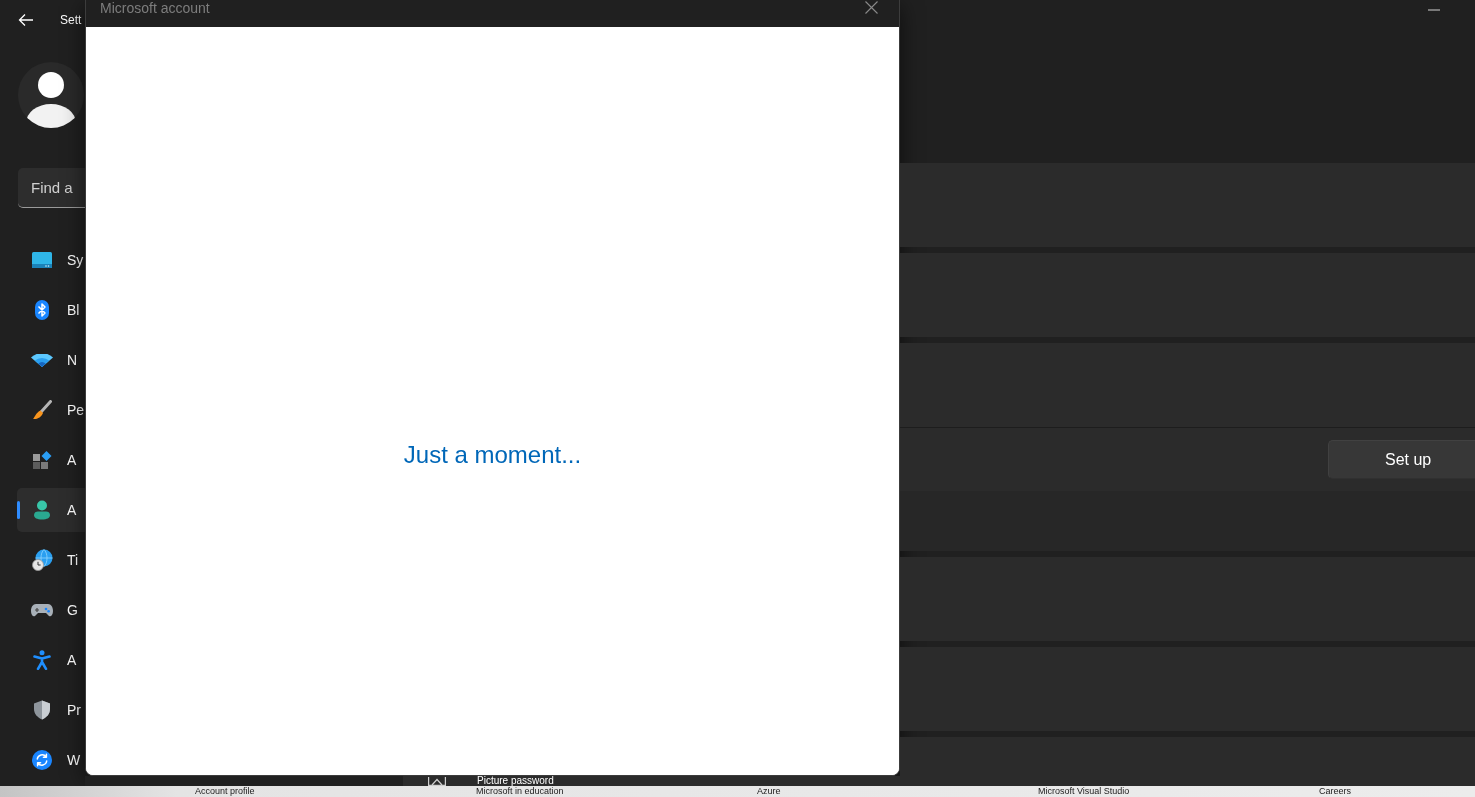 Image resolution: width=1475 pixels, height=797 pixels. What do you see at coordinates (1434, 10) in the screenshot?
I see `minimize-icon` at bounding box center [1434, 10].